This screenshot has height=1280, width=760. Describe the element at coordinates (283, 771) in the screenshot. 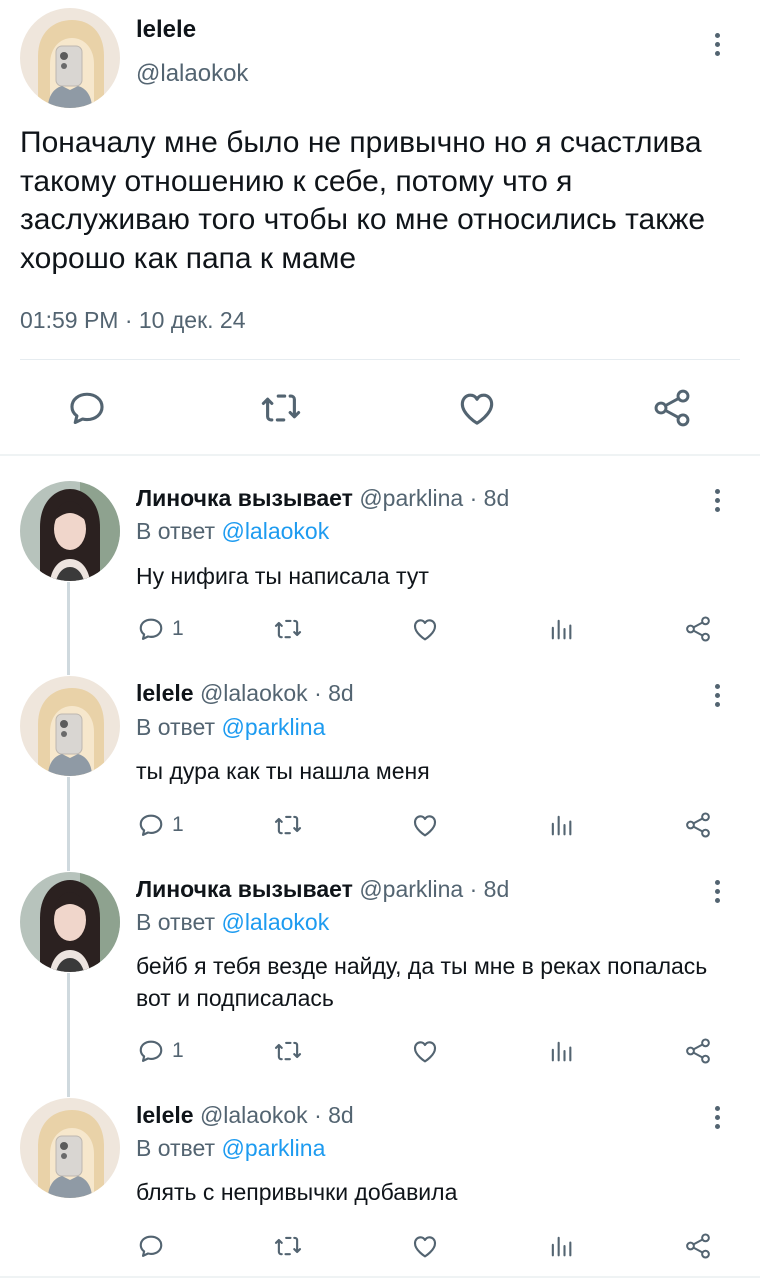

I see `reply-text: ты дура как ты нашла меня` at that location.